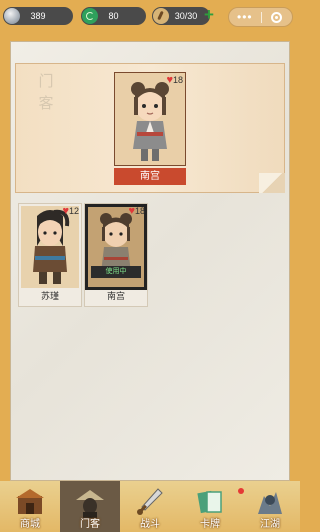 The image size is (320, 532). I want to click on nav-cards: 卡牌, so click(210, 506).